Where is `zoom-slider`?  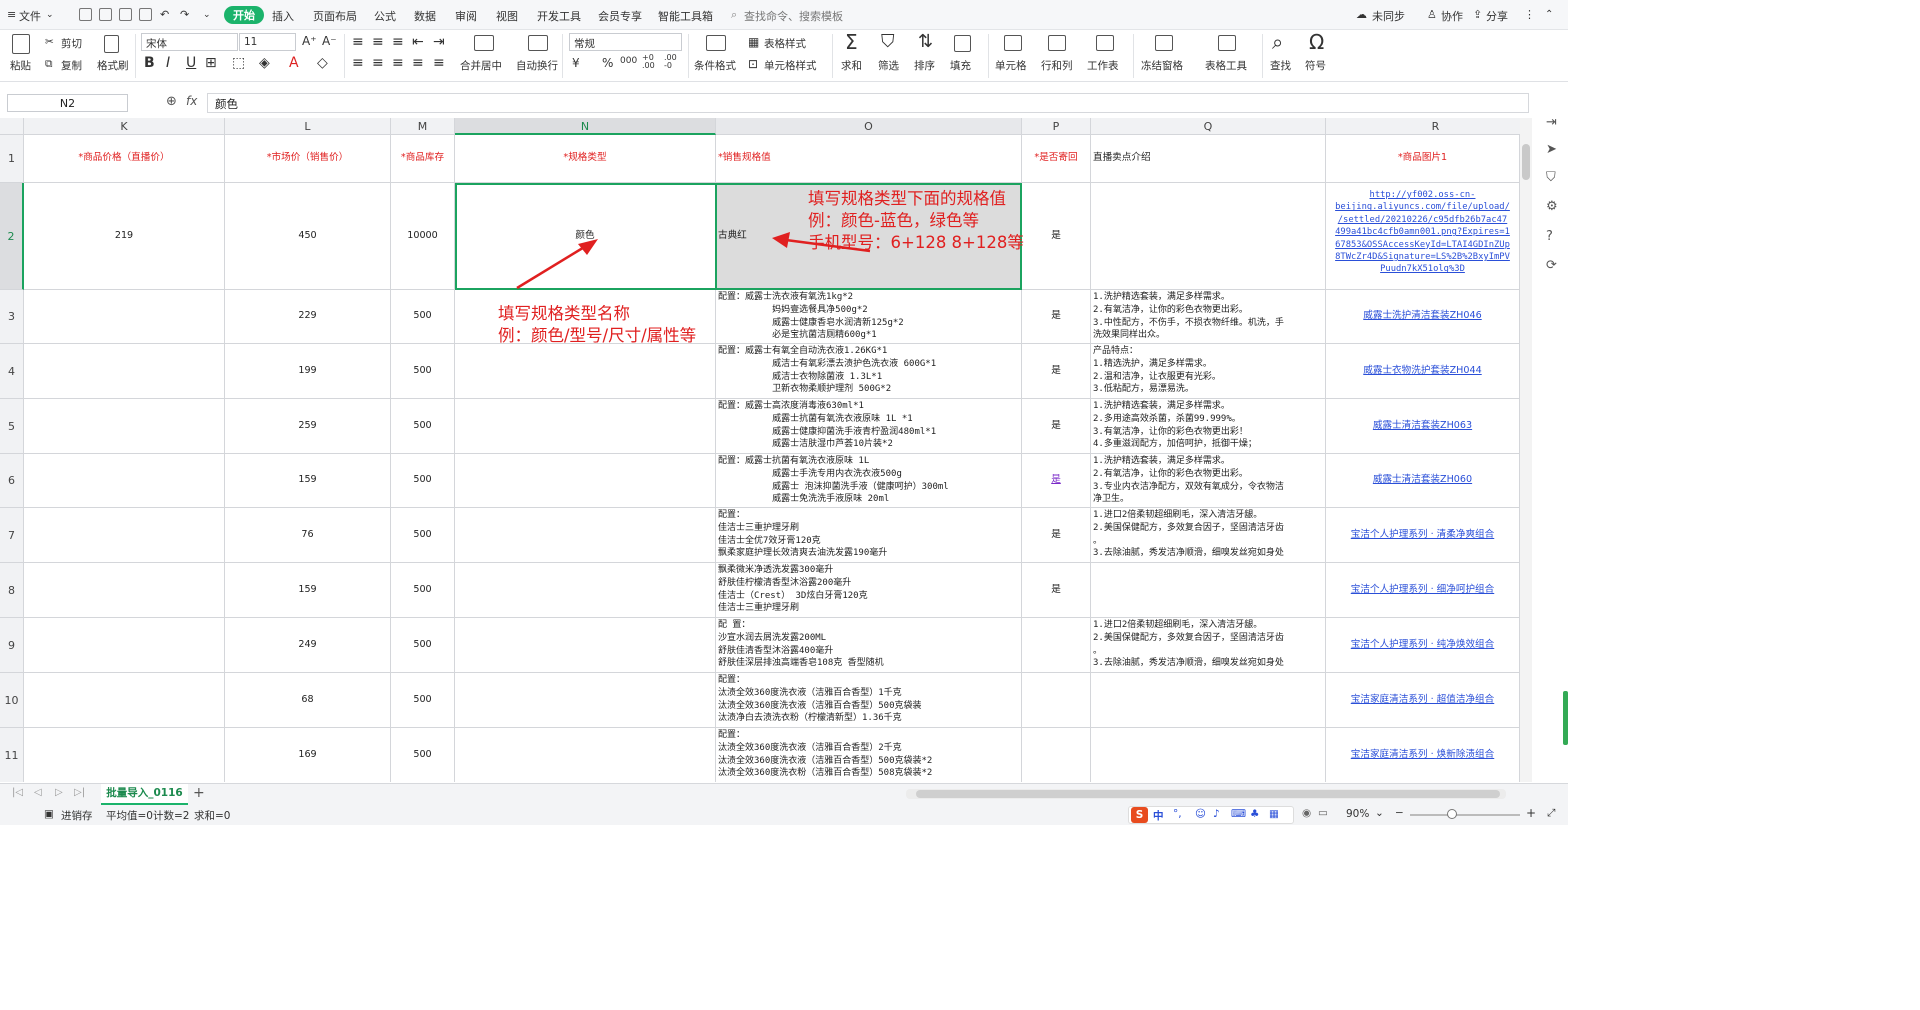 zoom-slider is located at coordinates (1465, 815).